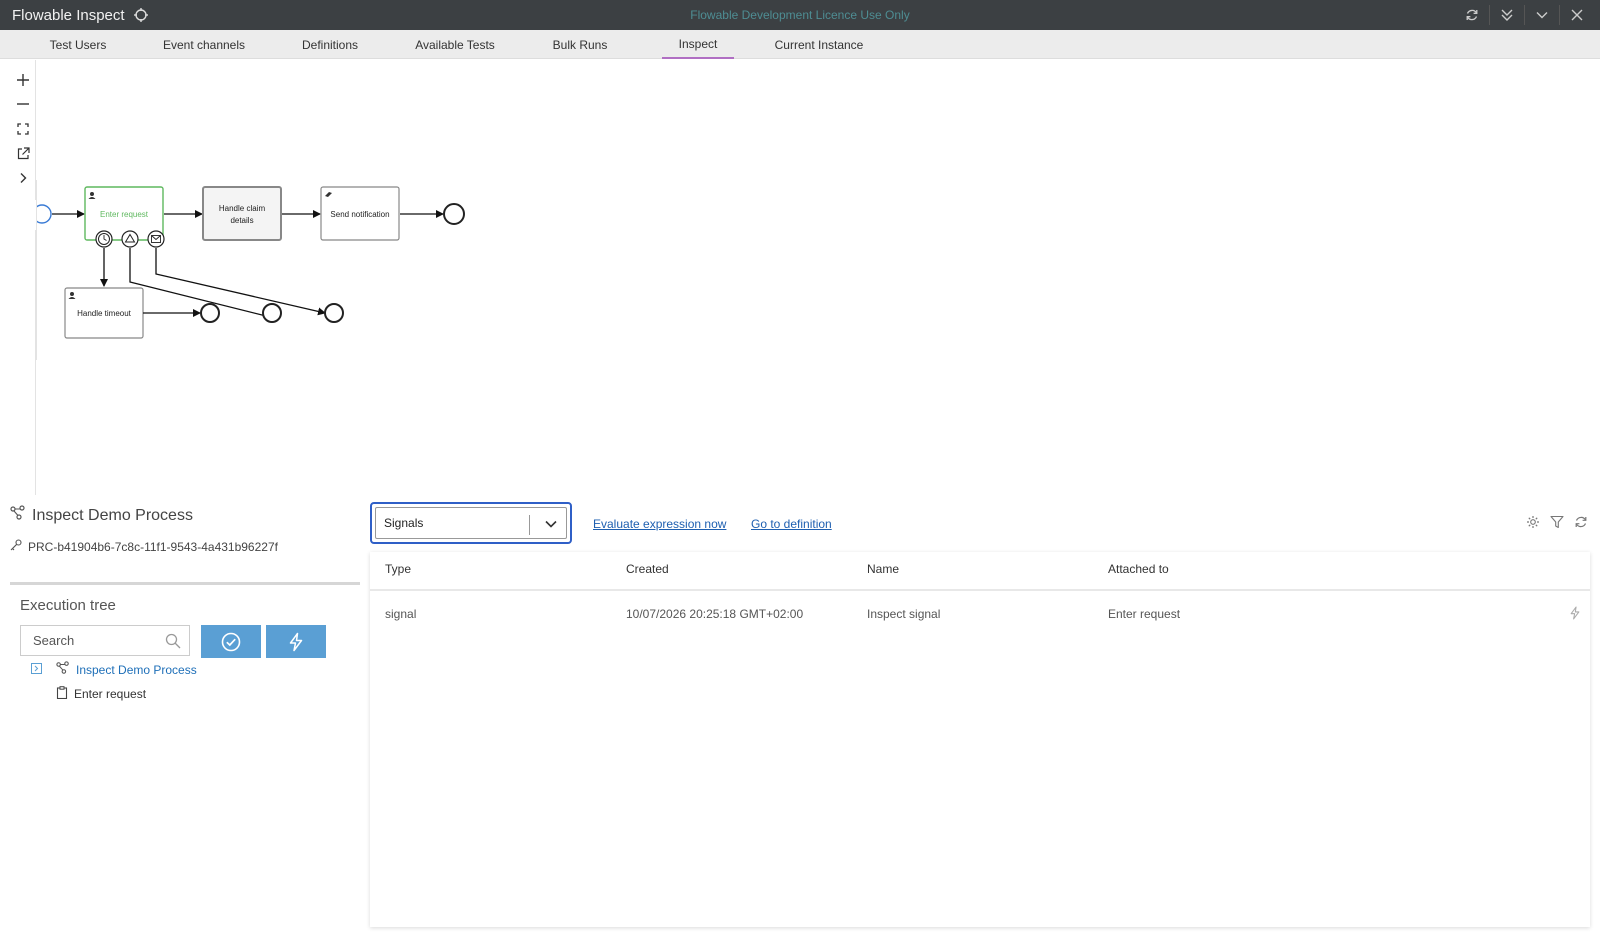 This screenshot has height=950, width=1600. I want to click on lightning-icon, so click(296, 641).